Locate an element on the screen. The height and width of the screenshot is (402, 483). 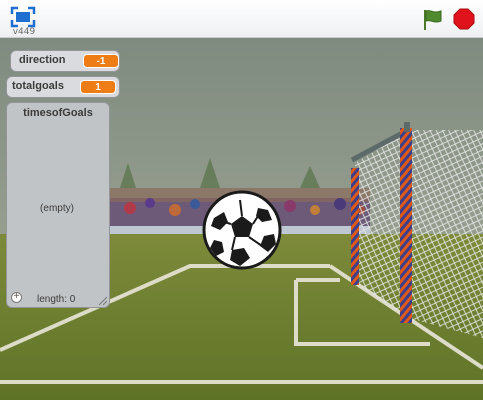
monitor-value: -1 is located at coordinates (101, 61).